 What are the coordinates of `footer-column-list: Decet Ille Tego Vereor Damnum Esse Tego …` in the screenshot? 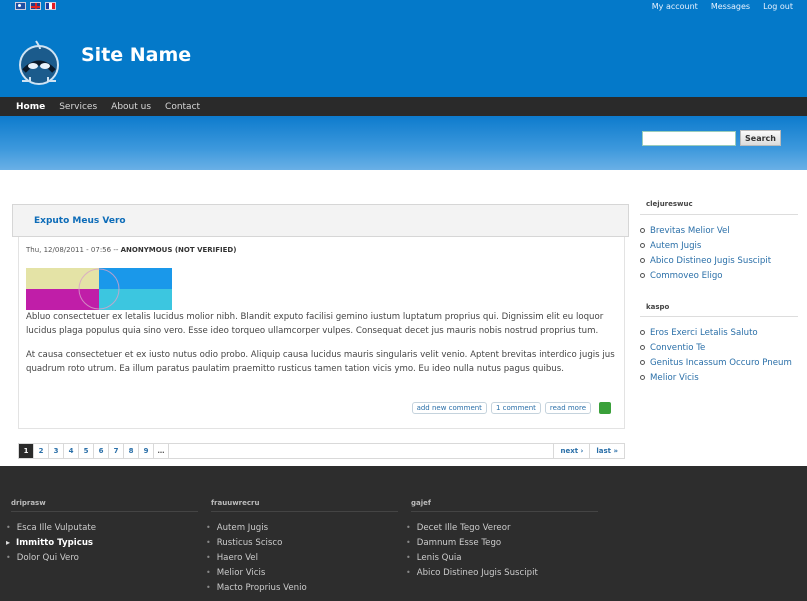 It's located at (472, 550).